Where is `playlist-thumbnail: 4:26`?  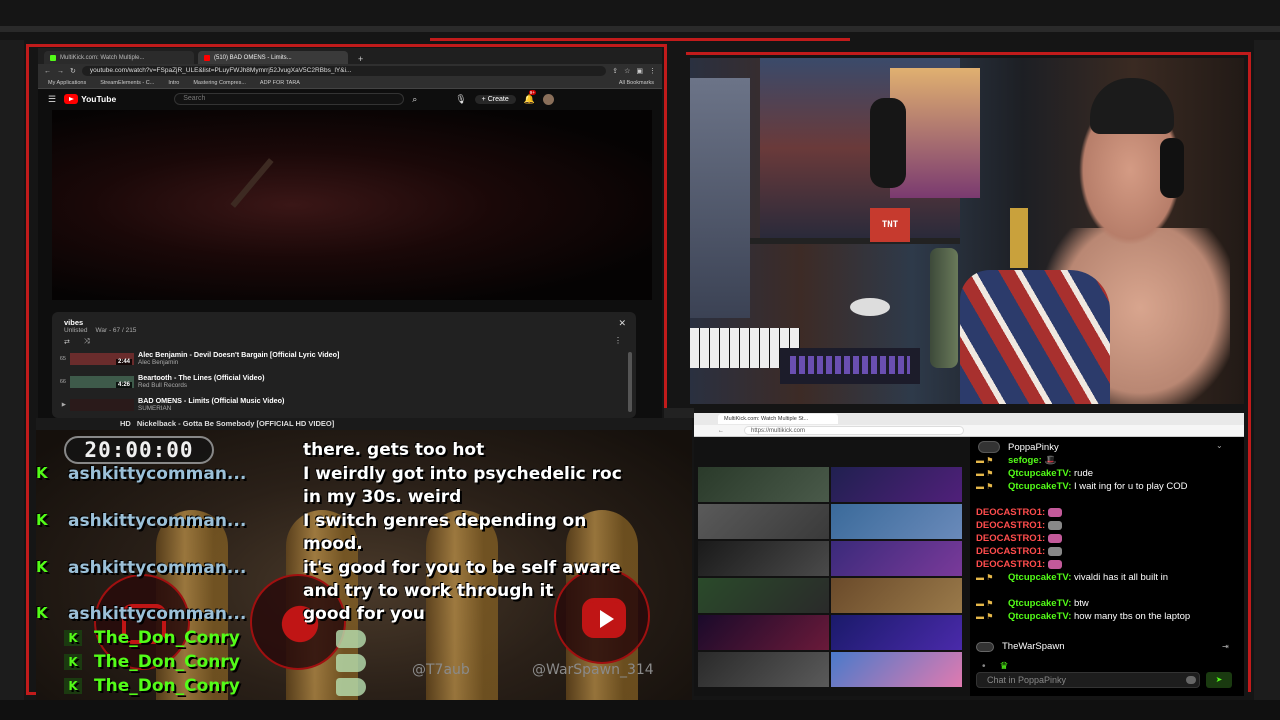 playlist-thumbnail: 4:26 is located at coordinates (102, 381).